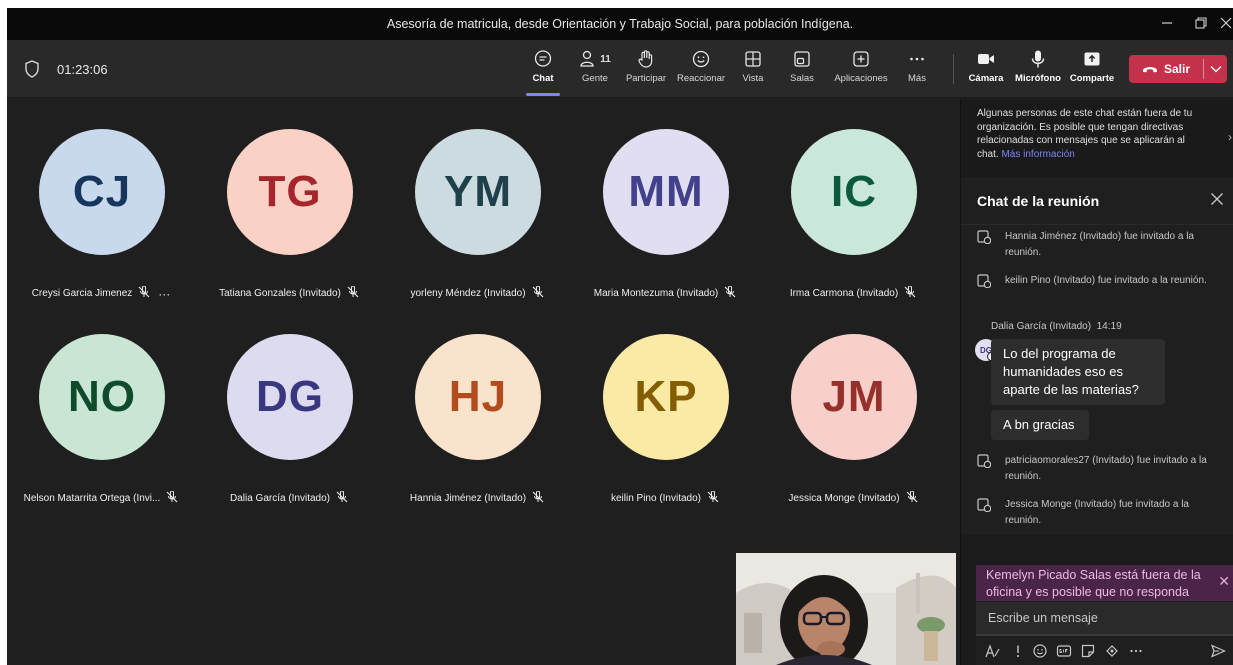 This screenshot has width=1233, height=665. What do you see at coordinates (854, 397) in the screenshot?
I see `avatar: JM` at bounding box center [854, 397].